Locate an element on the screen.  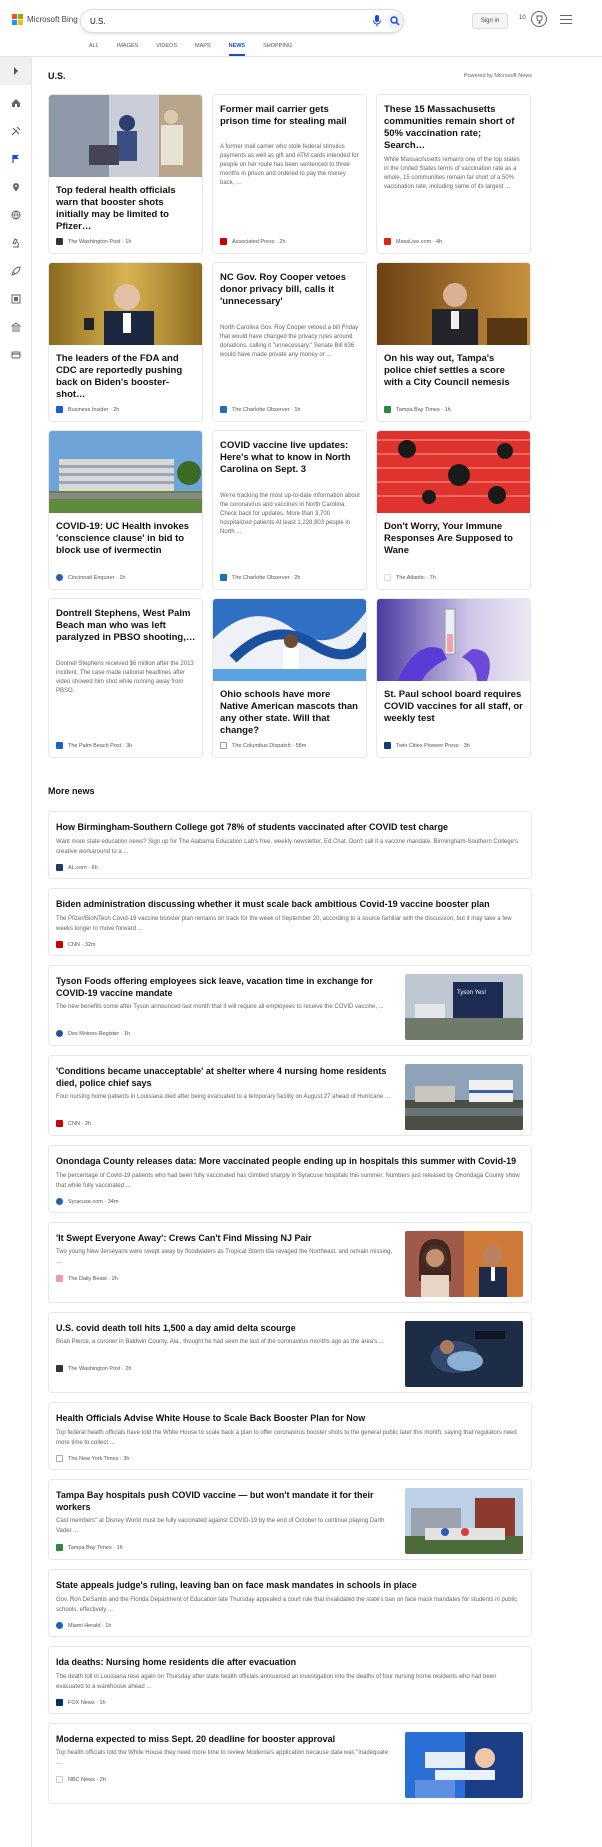
bing-logo: Microsoft Bing is located at coordinates (45, 19).